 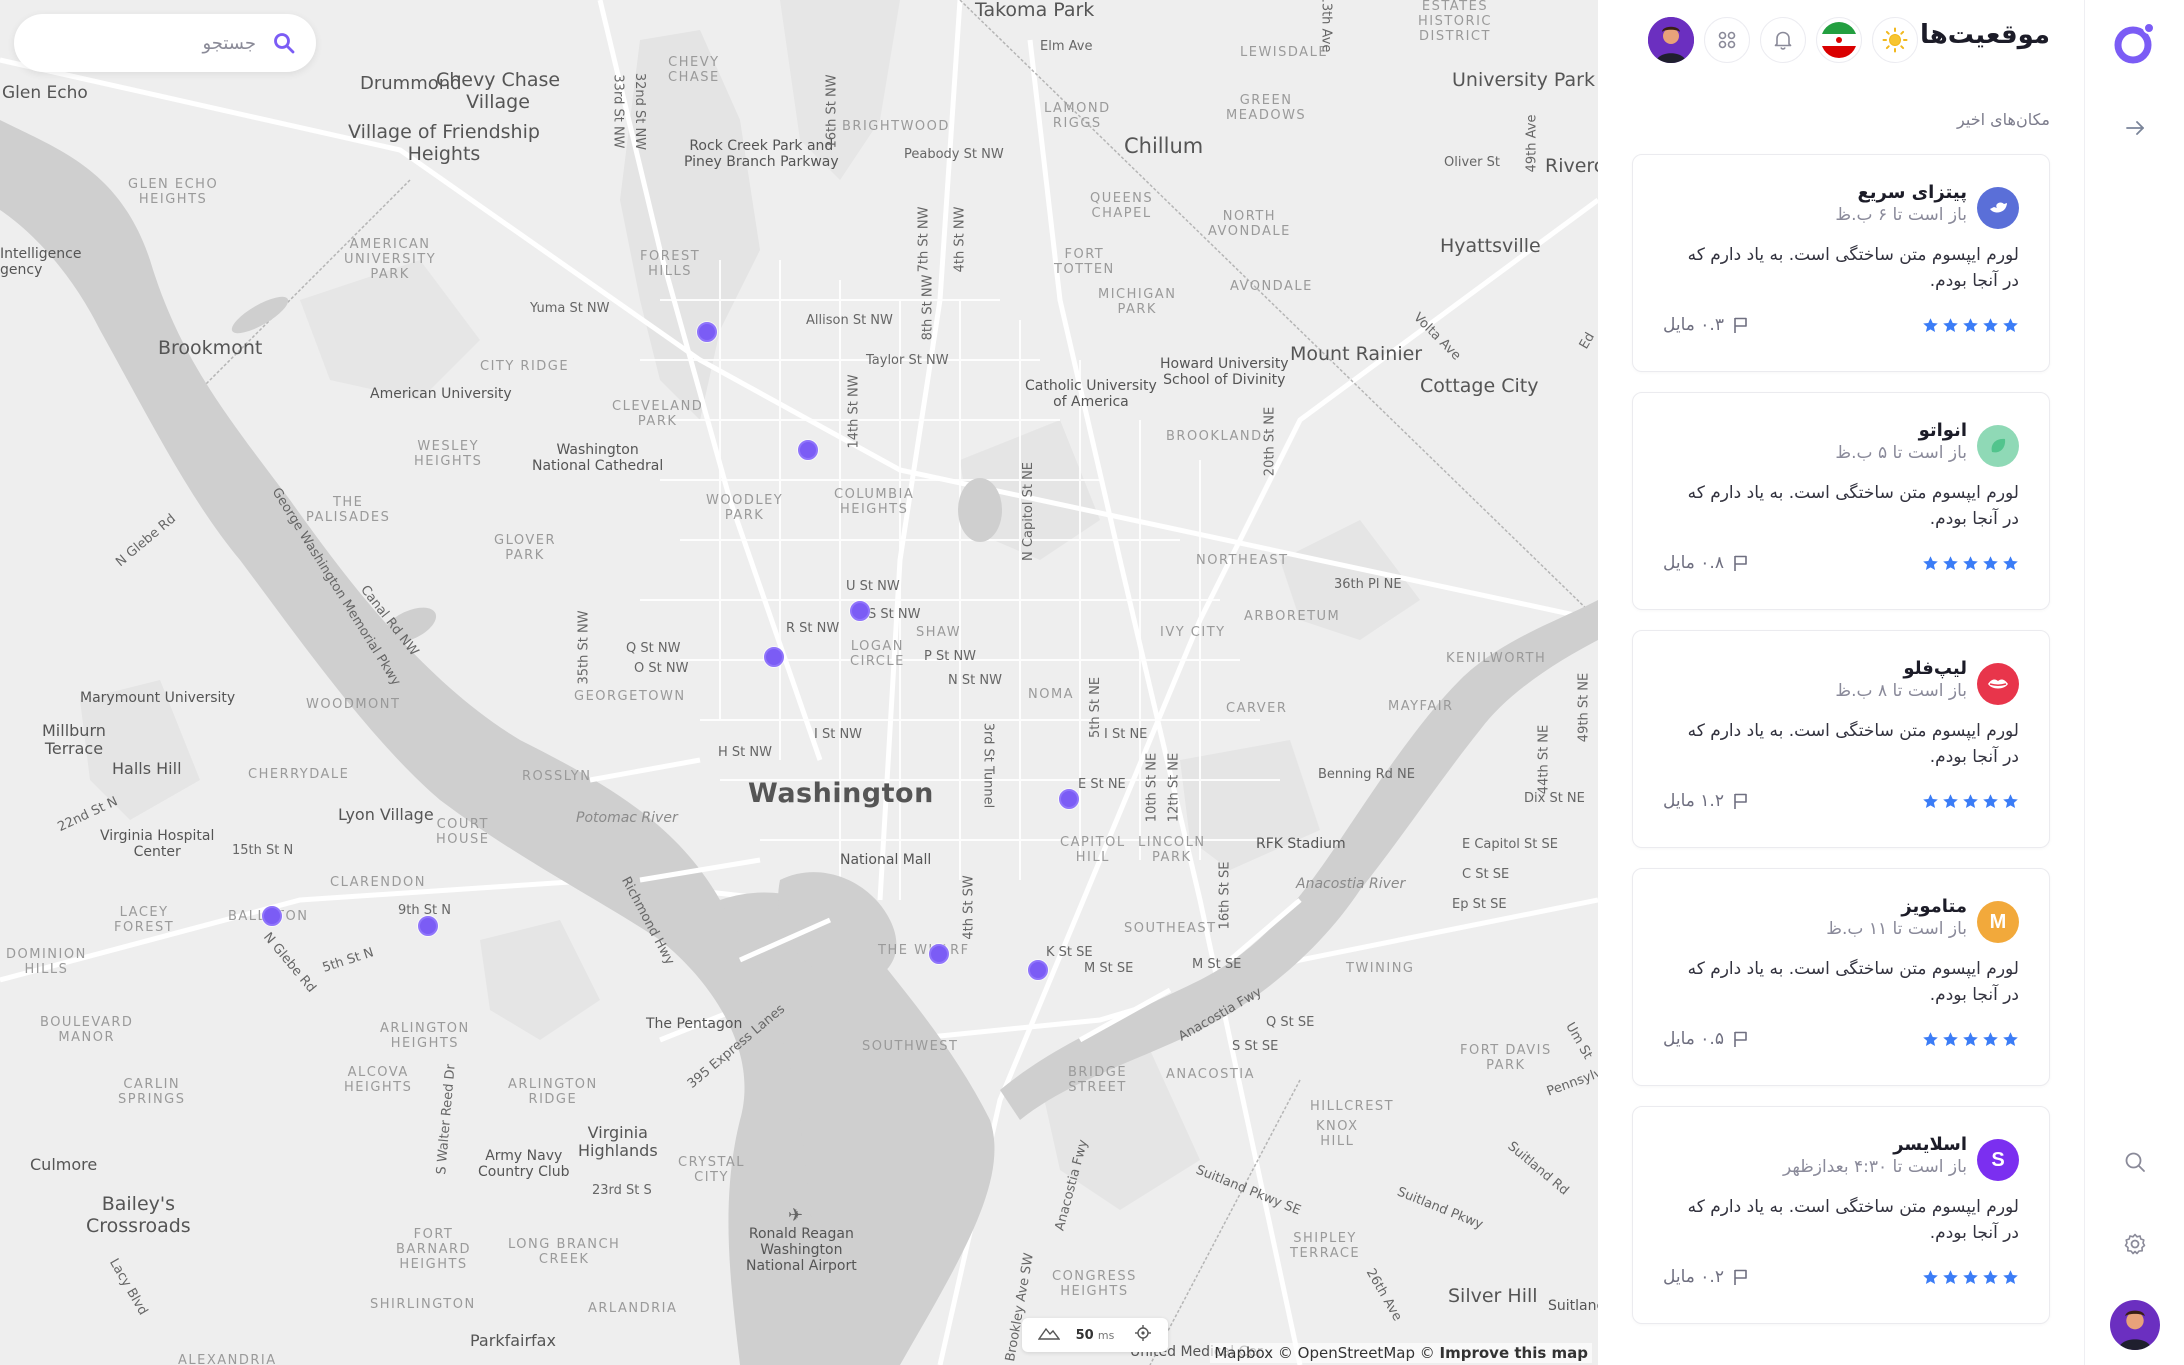 I want to click on notifications-button, so click(x=1783, y=40).